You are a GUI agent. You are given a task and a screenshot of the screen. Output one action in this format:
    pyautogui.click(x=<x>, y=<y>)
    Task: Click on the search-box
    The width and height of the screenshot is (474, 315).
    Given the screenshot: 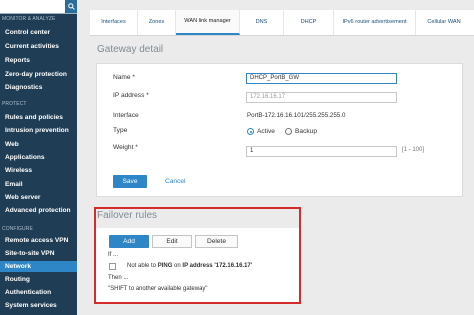 What is the action you would take?
    pyautogui.click(x=38, y=7)
    